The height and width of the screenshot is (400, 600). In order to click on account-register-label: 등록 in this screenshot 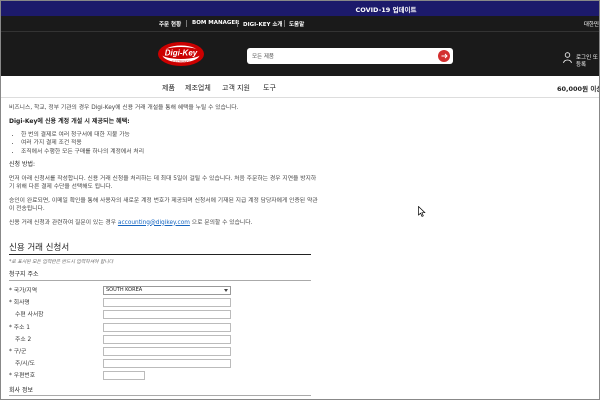, I will do `click(581, 64)`.